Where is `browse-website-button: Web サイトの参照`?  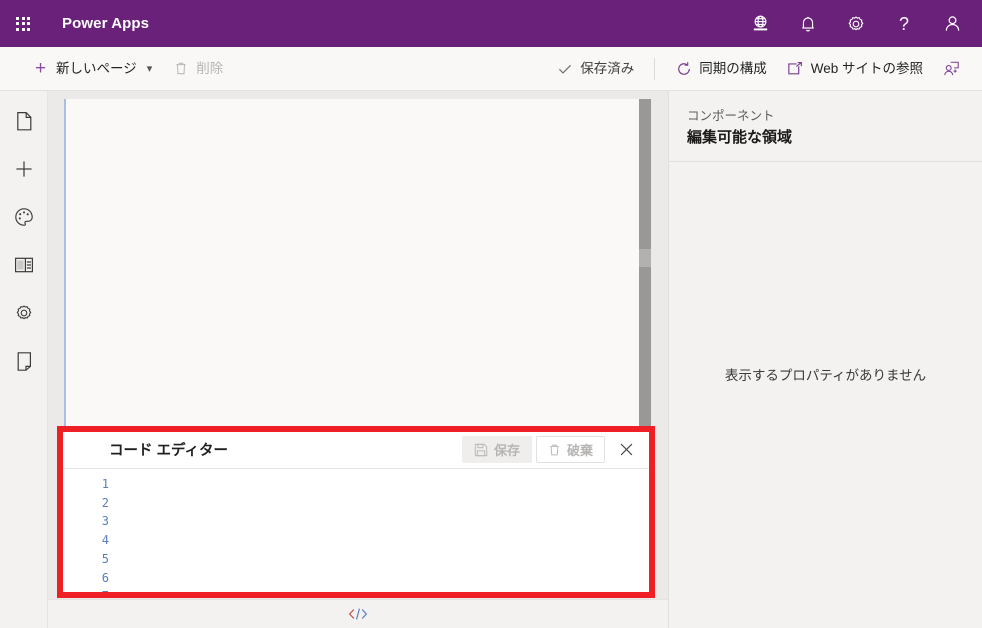
browse-website-button: Web サイトの参照 is located at coordinates (855, 69).